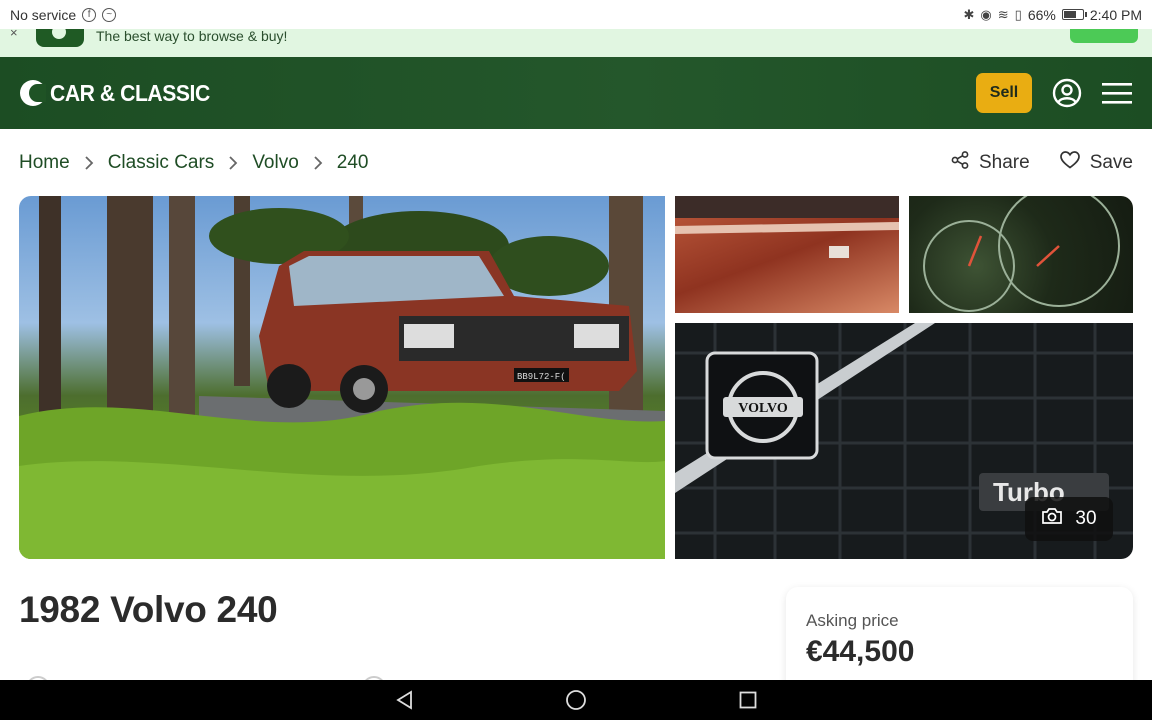 This screenshot has width=1152, height=720. I want to click on facebook-icon: f, so click(89, 14).